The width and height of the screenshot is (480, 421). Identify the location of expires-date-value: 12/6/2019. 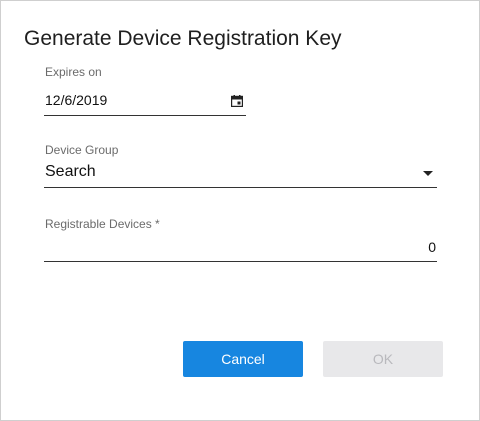
(76, 100).